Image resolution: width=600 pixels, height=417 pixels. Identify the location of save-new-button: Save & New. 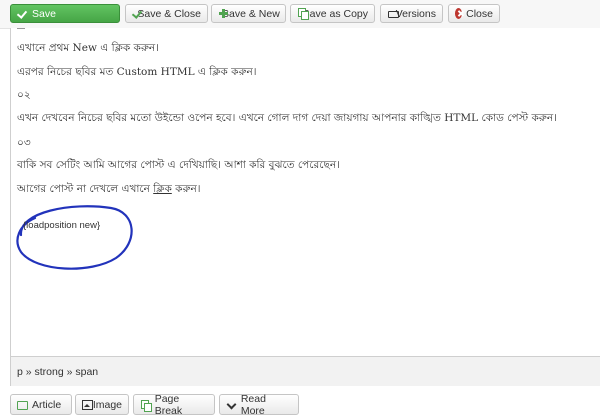
(248, 13).